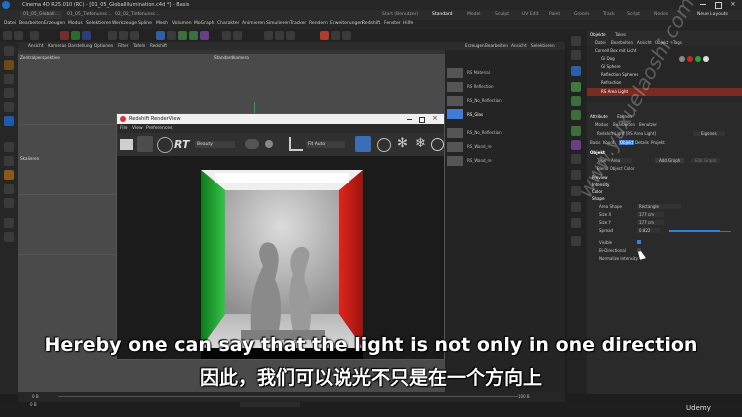 The image size is (742, 417). What do you see at coordinates (158, 45) in the screenshot?
I see `vp-menu-redshift: Redshift` at bounding box center [158, 45].